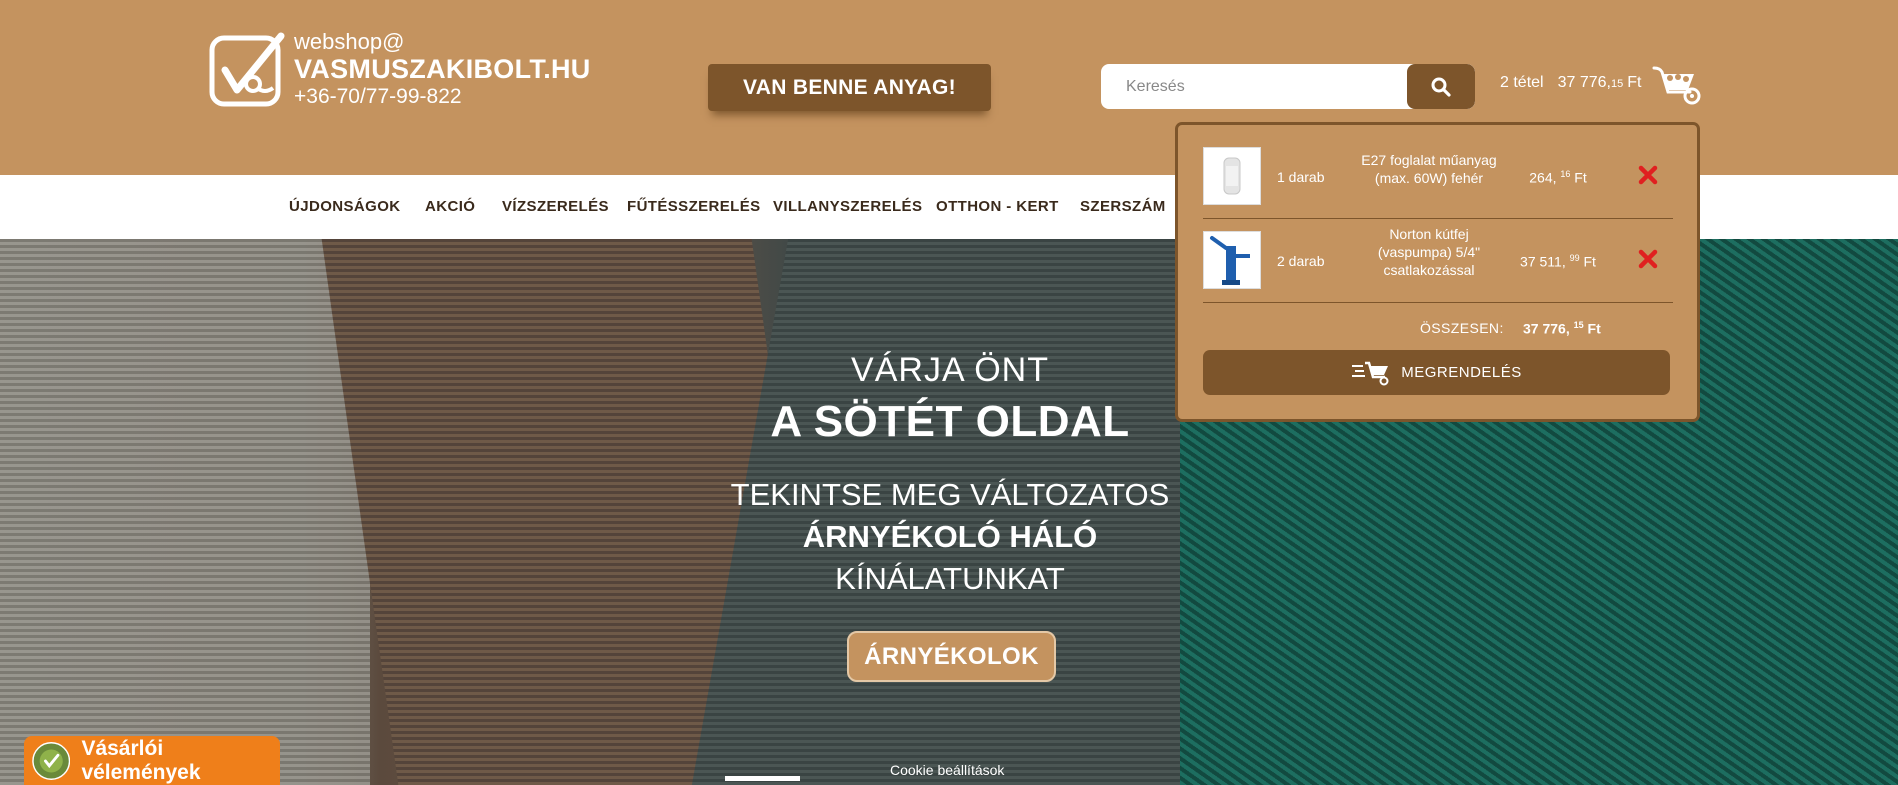 The width and height of the screenshot is (1898, 785). I want to click on nav-item-akcio: AKCIÓ, so click(450, 206).